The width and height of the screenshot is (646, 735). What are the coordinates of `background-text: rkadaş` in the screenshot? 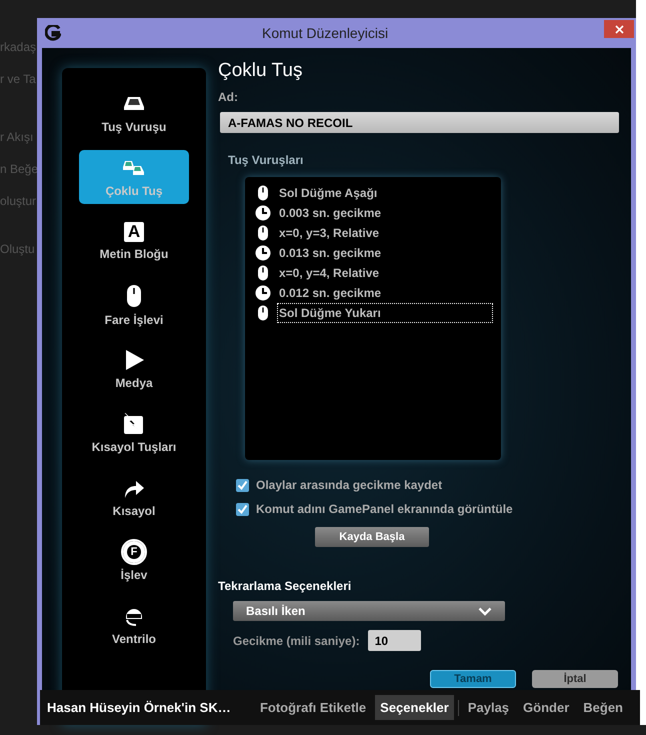 It's located at (19, 47).